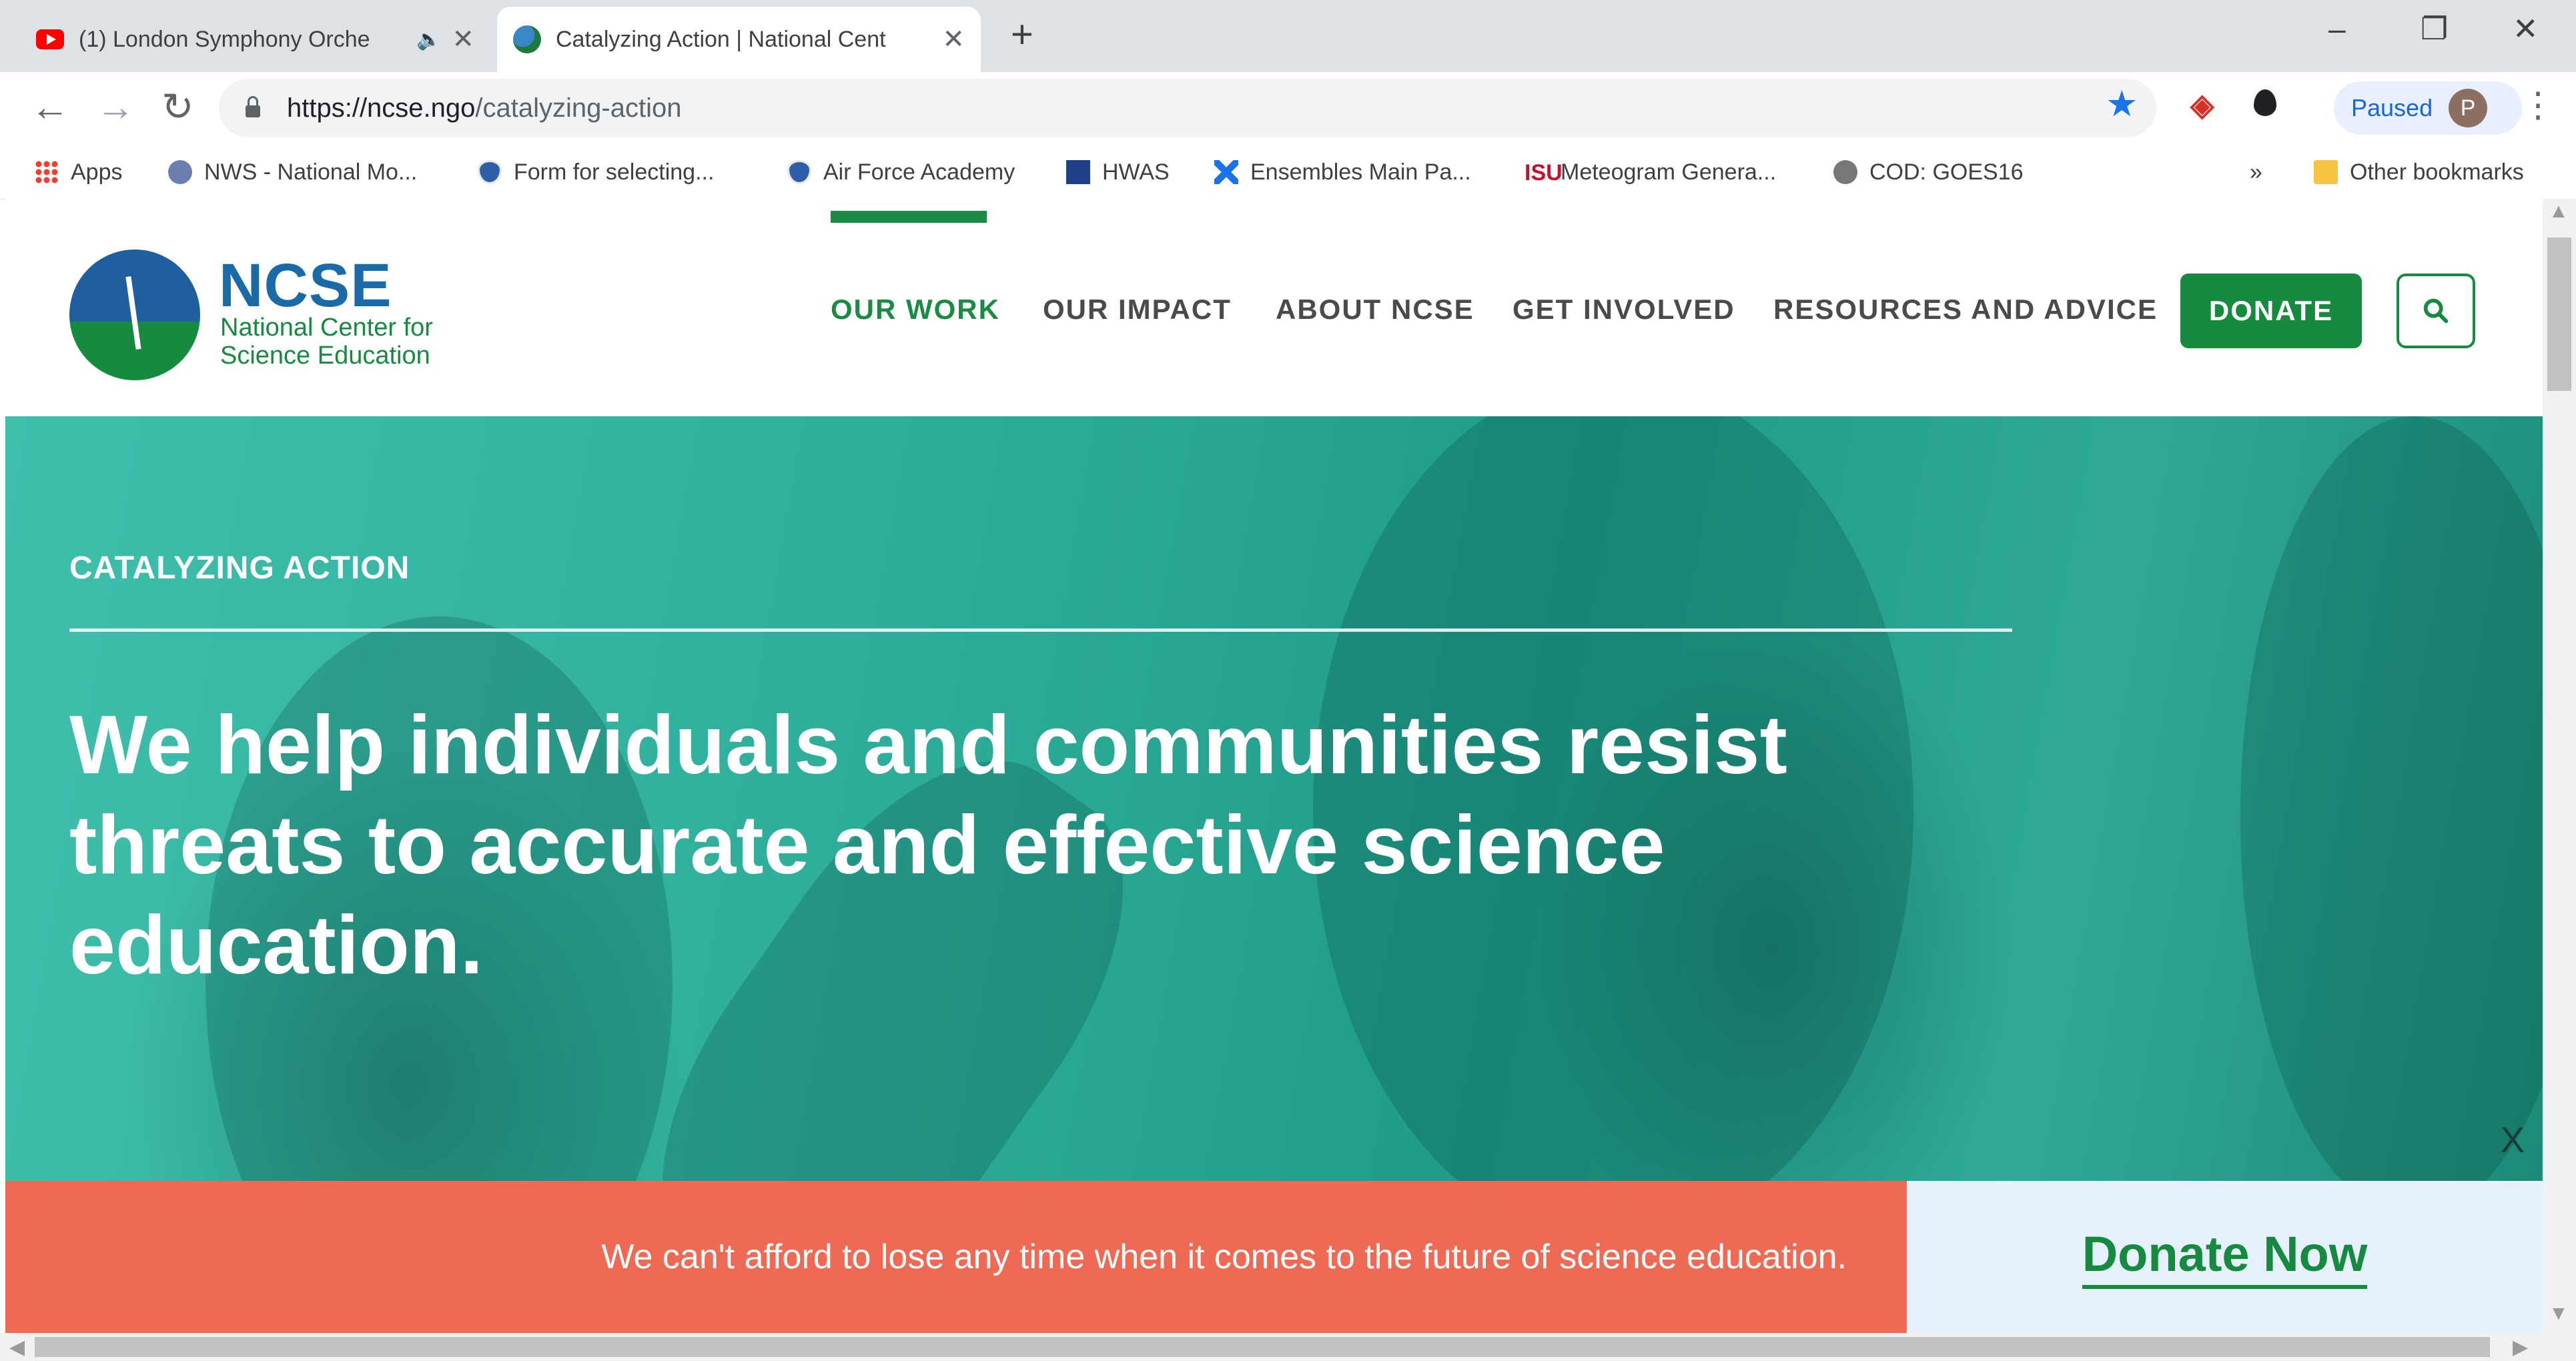 Image resolution: width=2576 pixels, height=1361 pixels. I want to click on tab-title: (1) London Symphony Orche, so click(224, 39).